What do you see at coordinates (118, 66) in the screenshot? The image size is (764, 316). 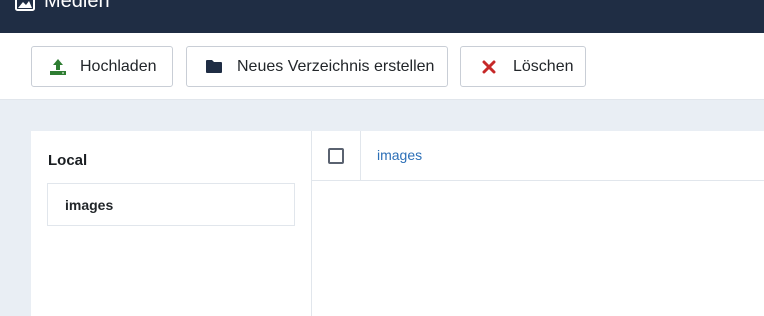 I see `upload-label: Hochladen` at bounding box center [118, 66].